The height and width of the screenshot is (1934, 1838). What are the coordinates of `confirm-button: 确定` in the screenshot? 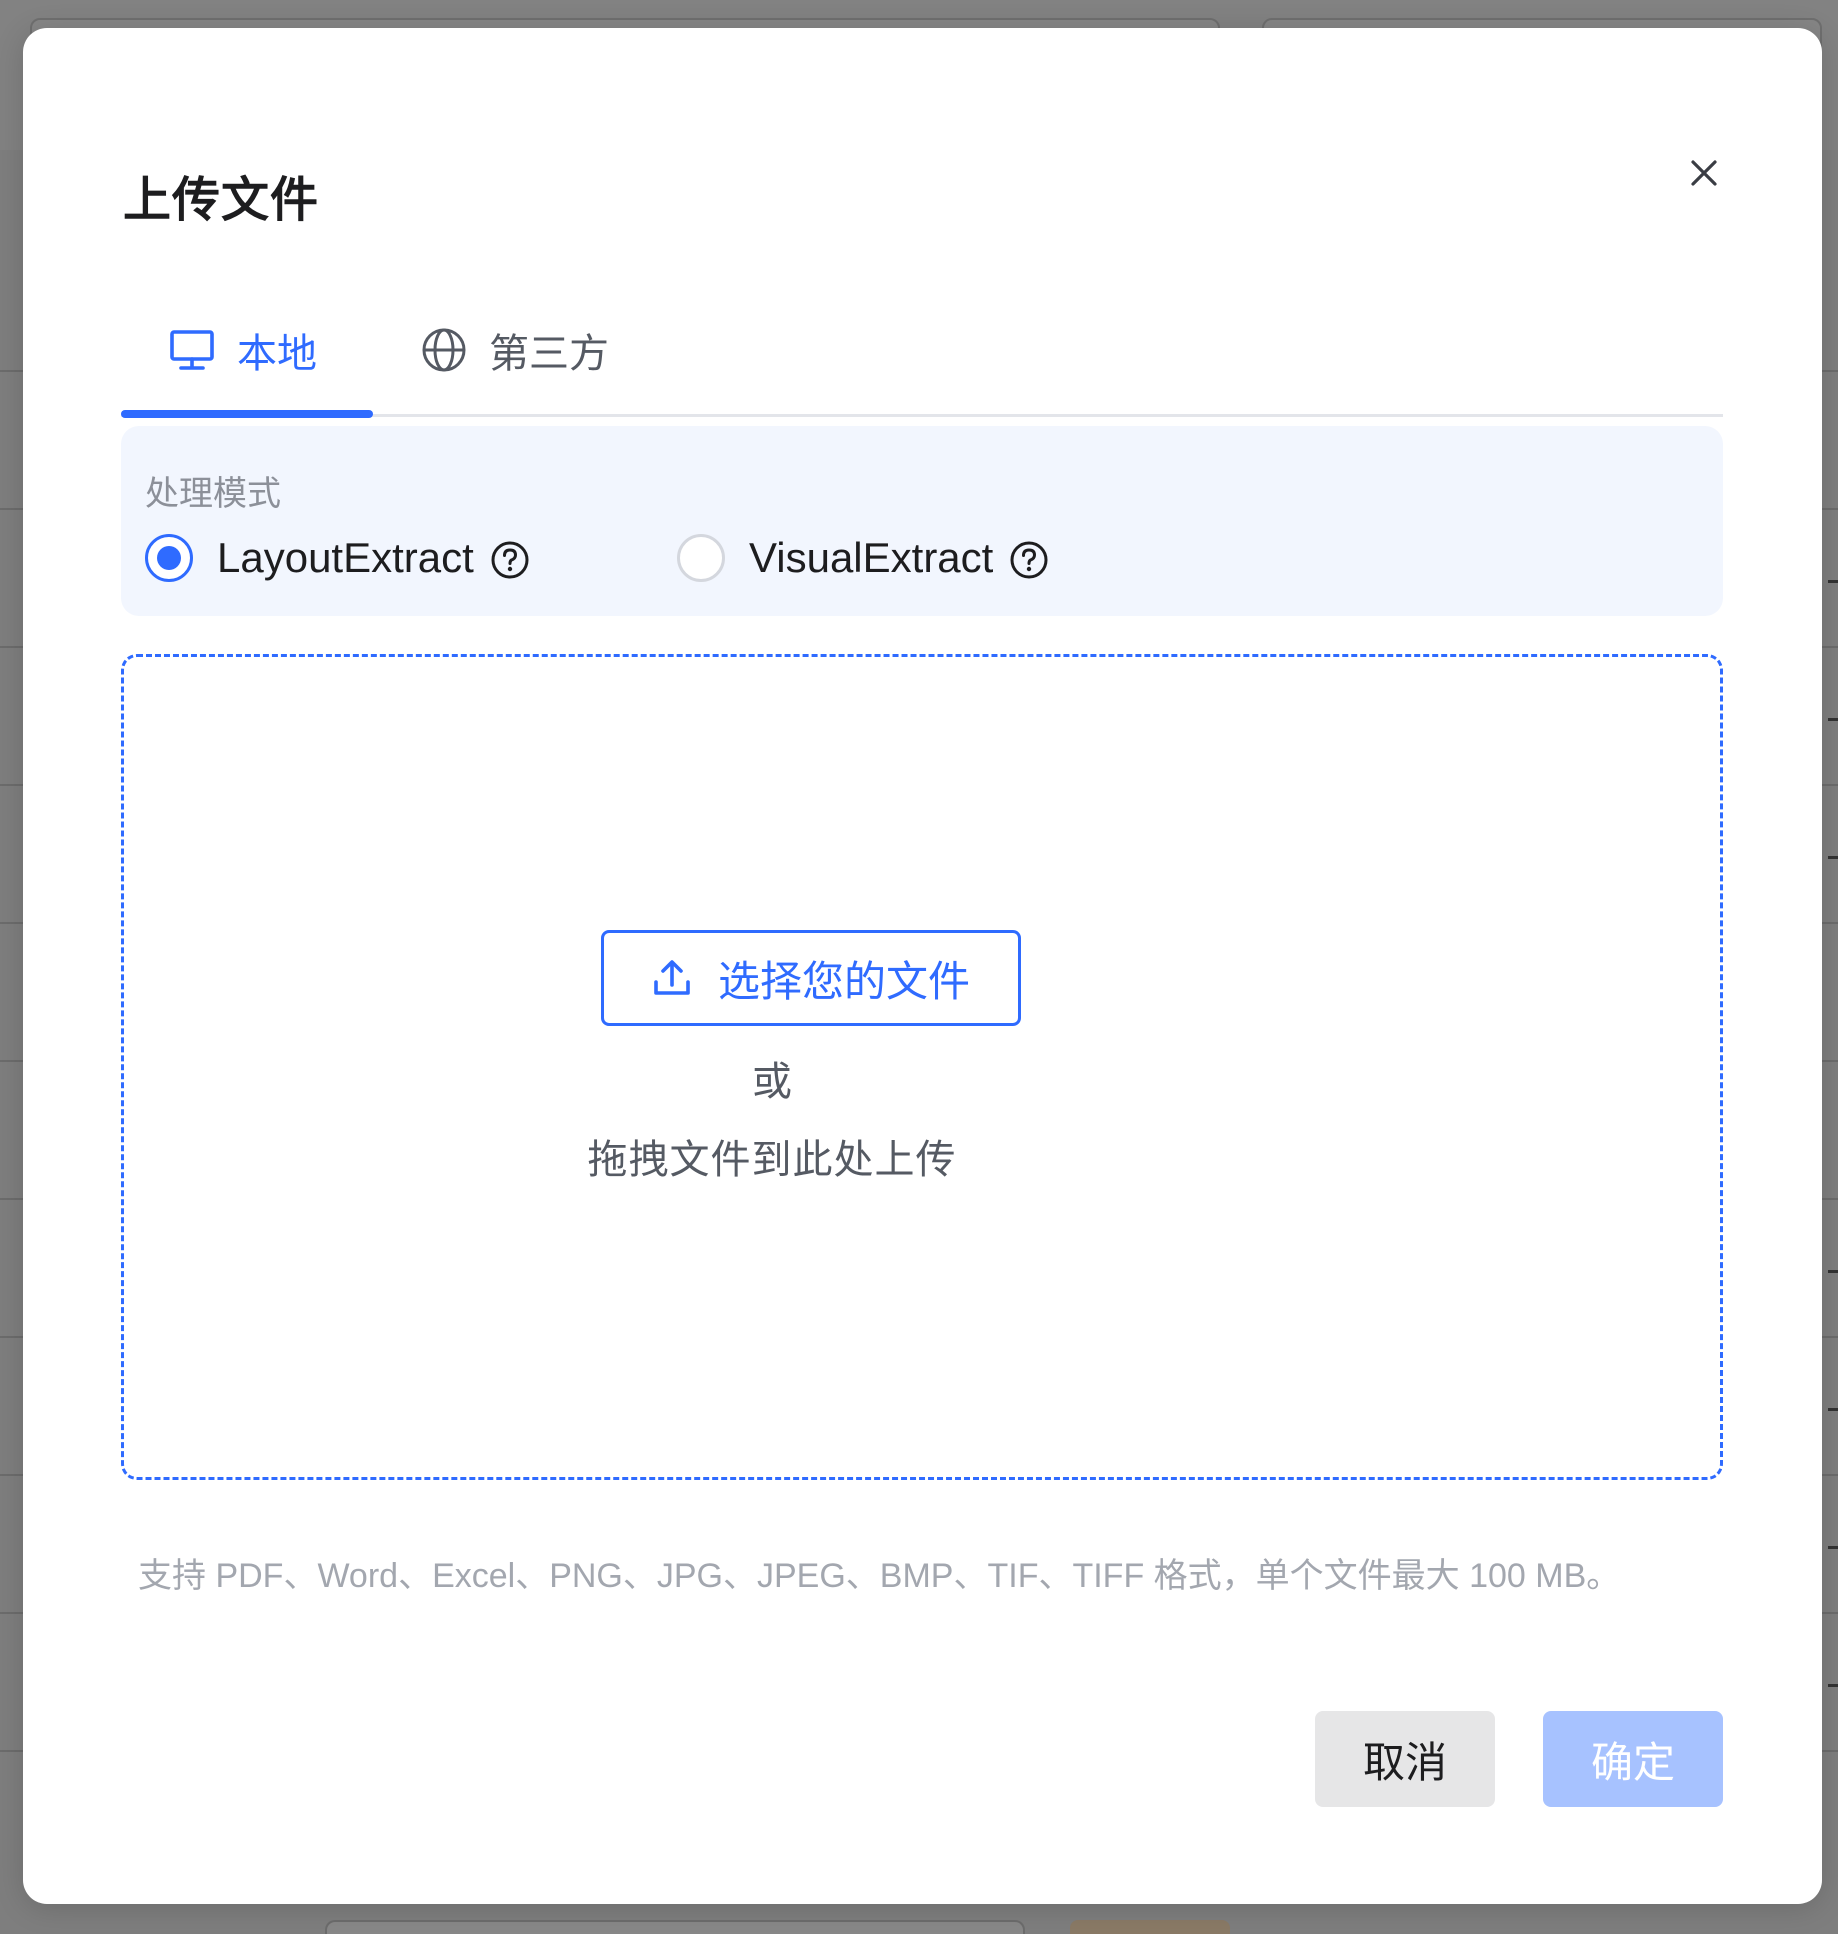 It's located at (1633, 1759).